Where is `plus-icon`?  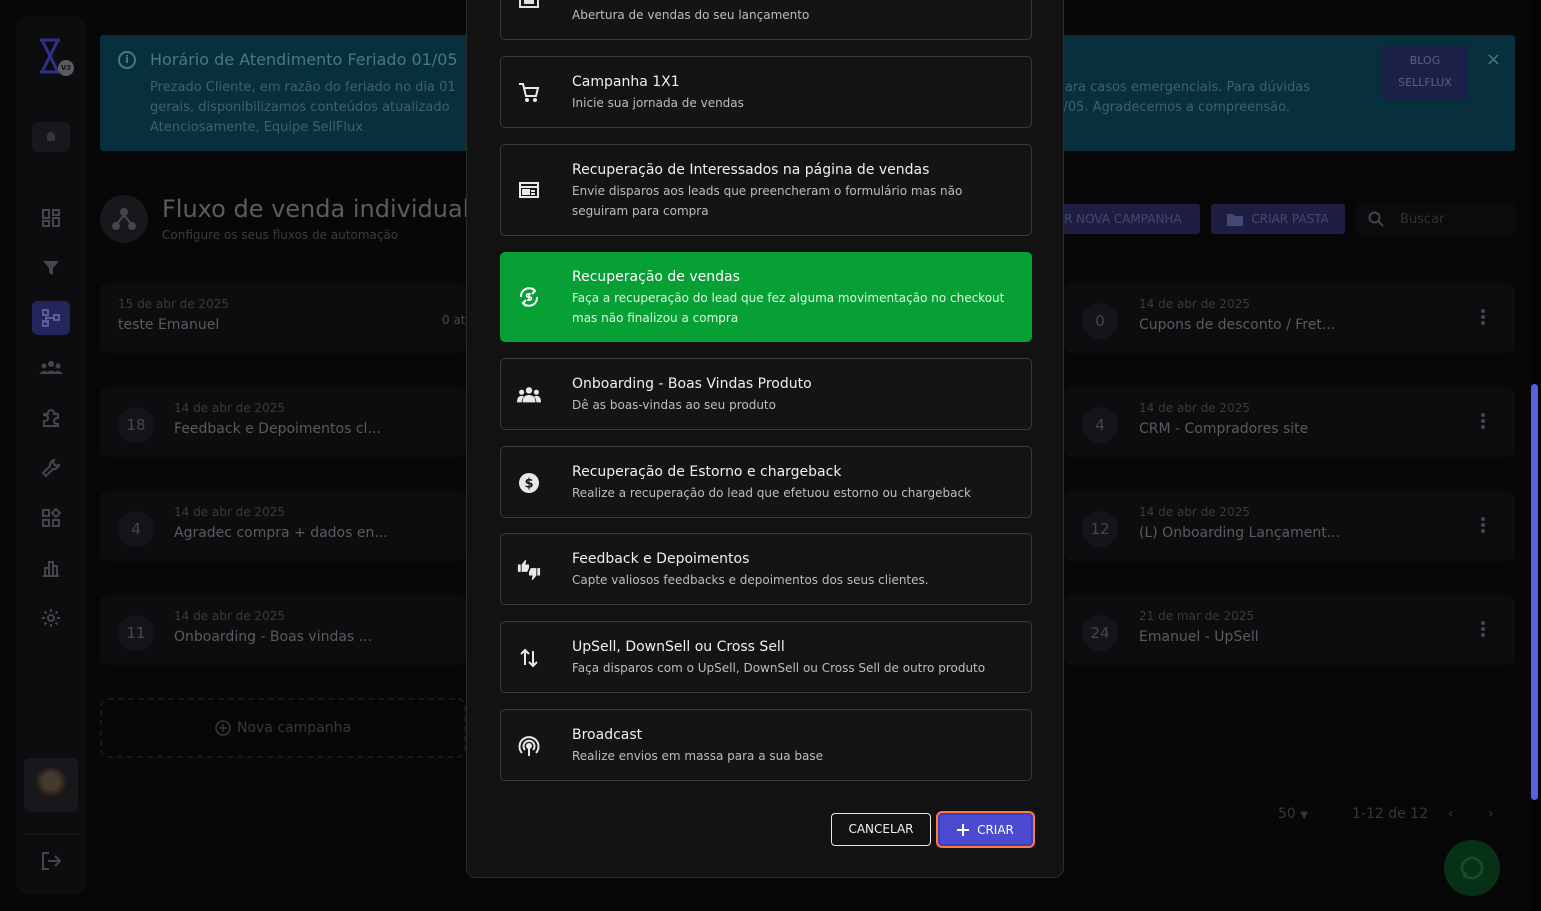 plus-icon is located at coordinates (963, 829).